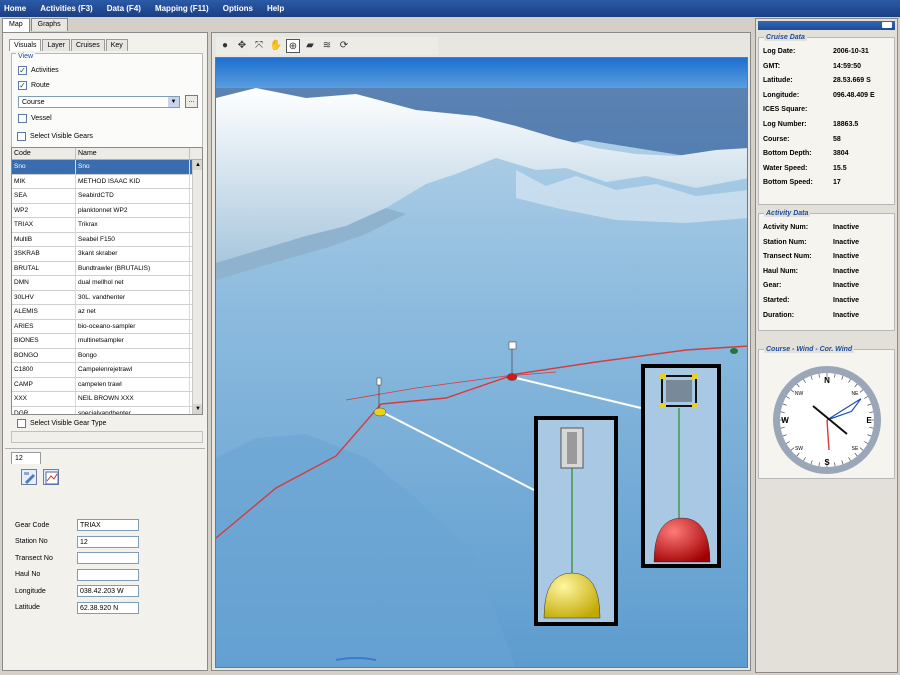 This screenshot has width=900, height=675. I want to click on table-row: BONGO Bongo, so click(107, 355).